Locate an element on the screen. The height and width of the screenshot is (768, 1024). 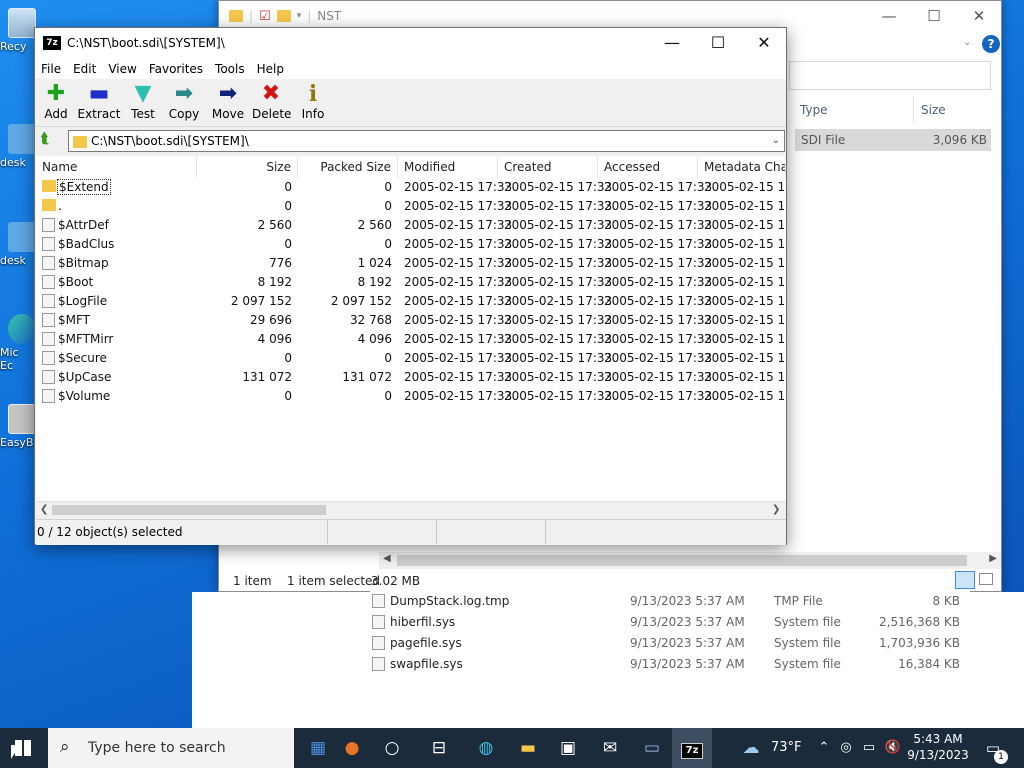
menu-help: Help is located at coordinates (270, 69).